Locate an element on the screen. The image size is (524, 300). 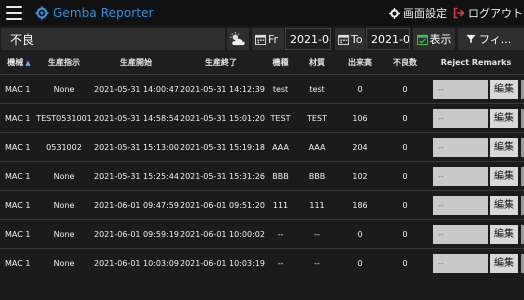
column-header-production-start: 生産開始 is located at coordinates (136, 63).